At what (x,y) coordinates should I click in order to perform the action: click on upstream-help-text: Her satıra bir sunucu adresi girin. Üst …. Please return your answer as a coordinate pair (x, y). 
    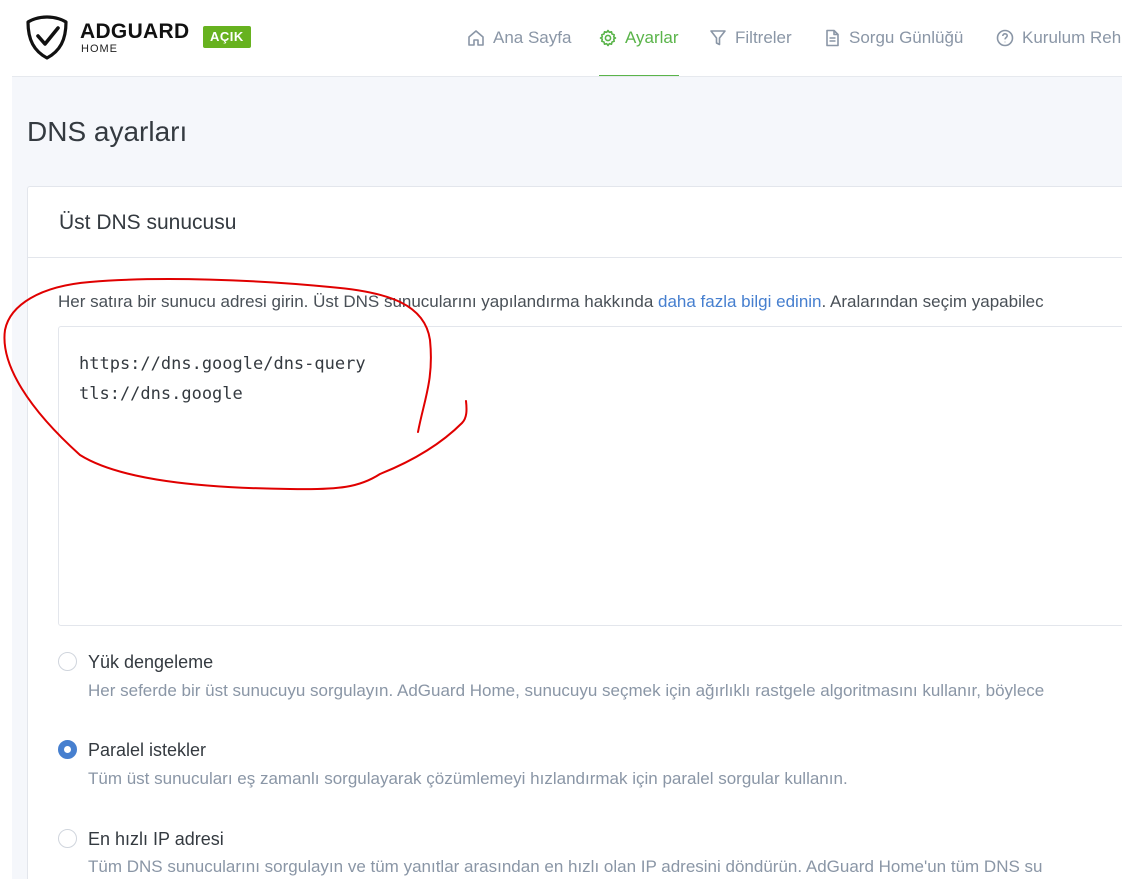
    Looking at the image, I should click on (551, 302).